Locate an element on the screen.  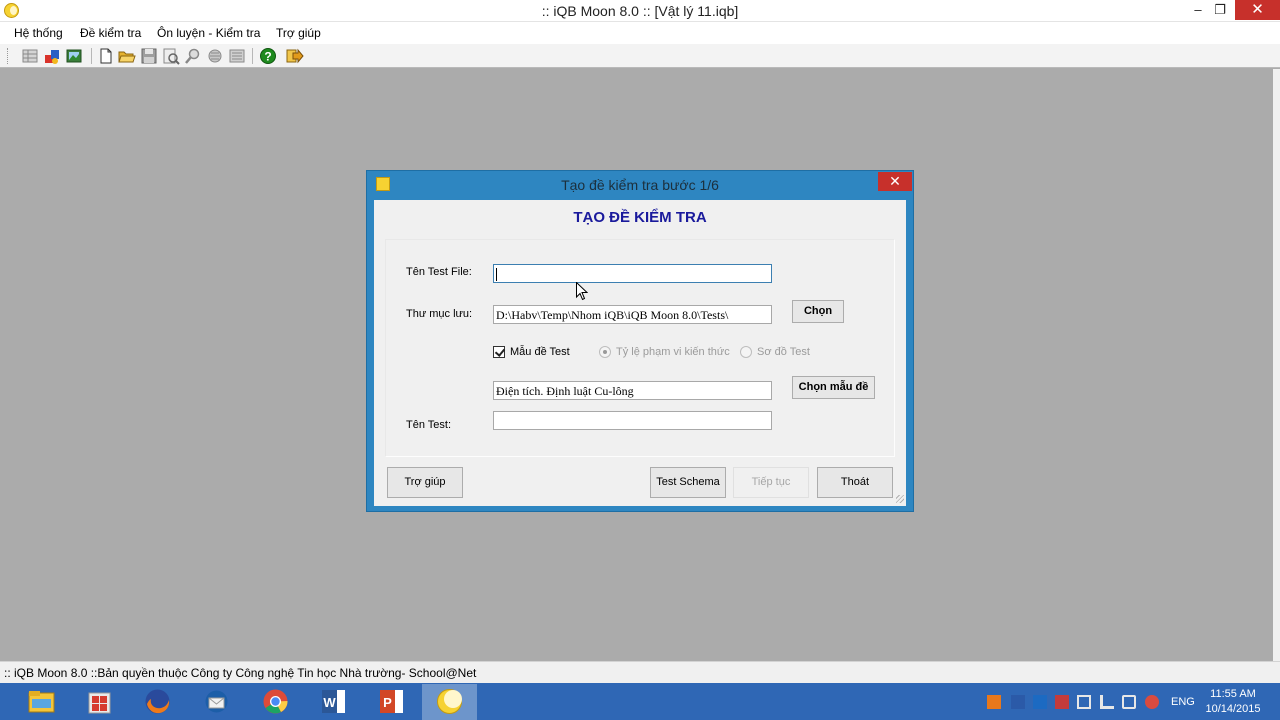
word-icon: W is located at coordinates (333, 701).